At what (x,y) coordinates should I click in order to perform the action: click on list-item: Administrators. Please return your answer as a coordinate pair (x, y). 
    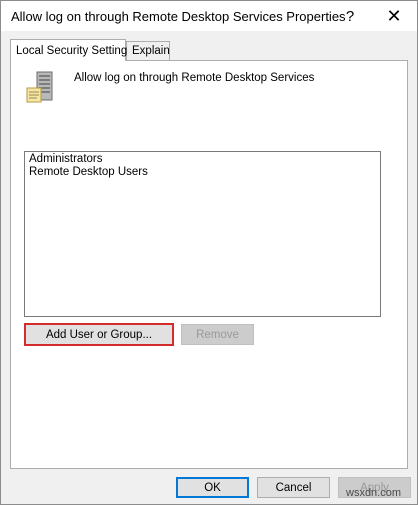
    Looking at the image, I should click on (202, 159).